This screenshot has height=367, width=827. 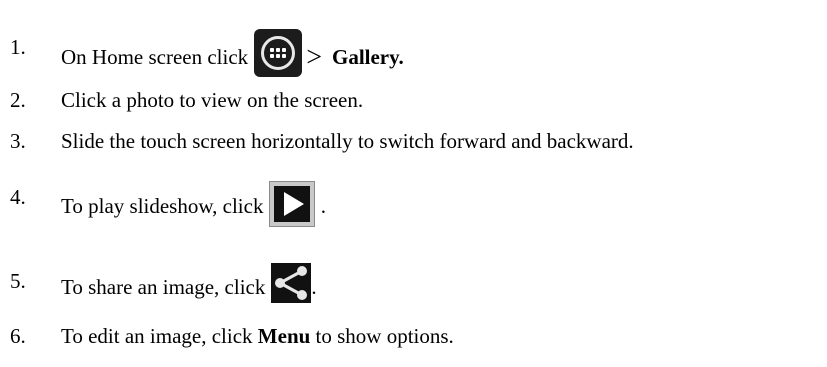 I want to click on step-text: On Home screen click > Gallery., so click(x=232, y=56).